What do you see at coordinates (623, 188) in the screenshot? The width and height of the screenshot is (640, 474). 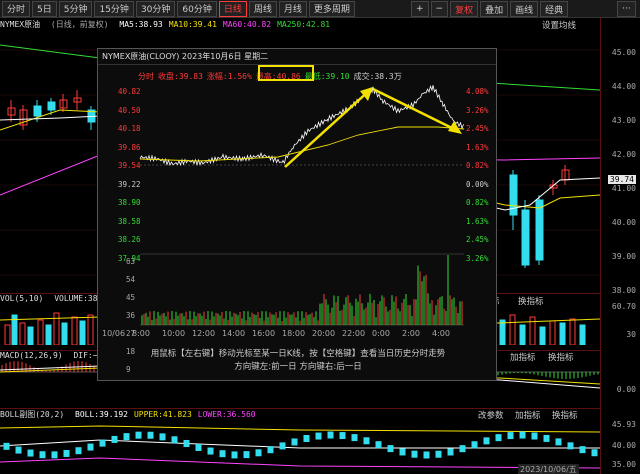 I see `price-axis-tick: 41.00` at bounding box center [623, 188].